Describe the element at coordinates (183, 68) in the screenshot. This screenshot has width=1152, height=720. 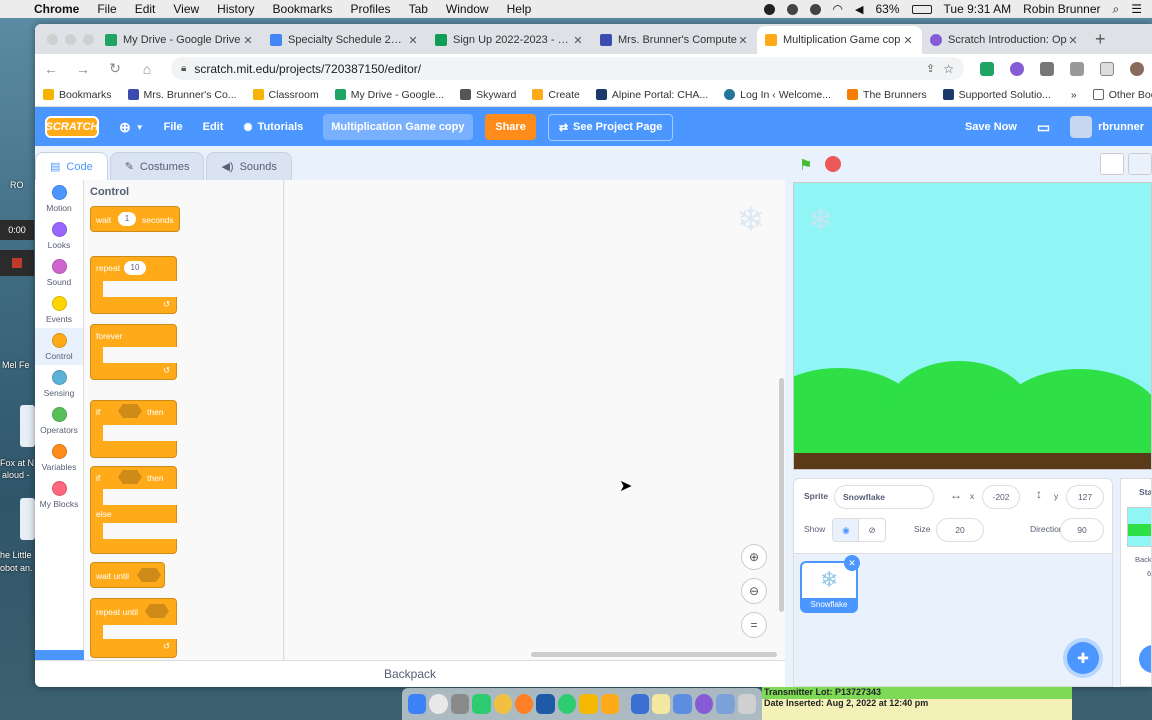
I see `lock-icon: 🔒︎` at that location.